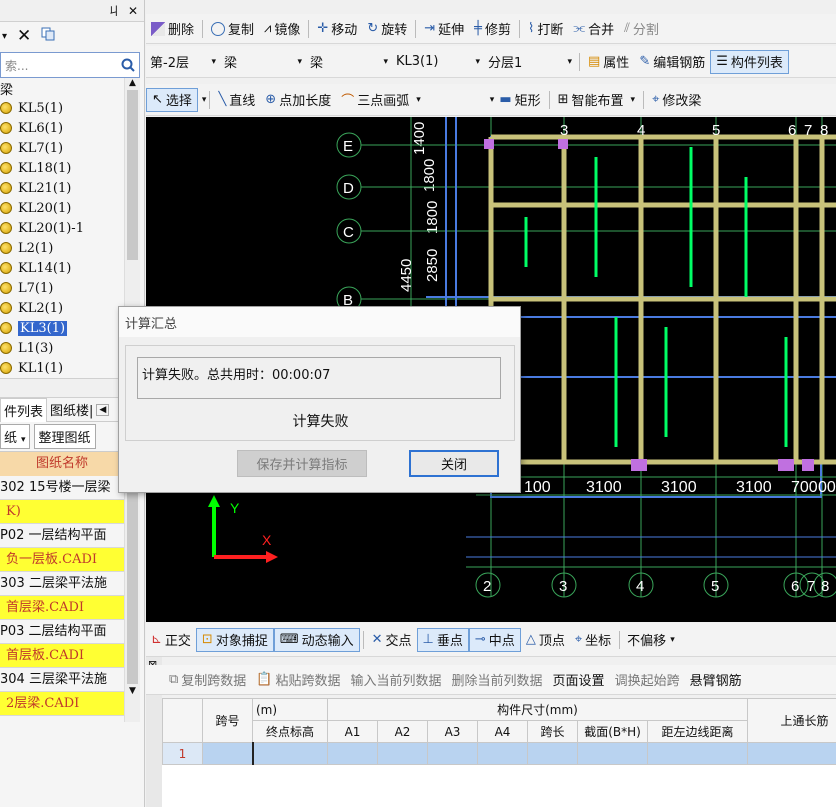 This screenshot has width=836, height=807. What do you see at coordinates (349, 62) in the screenshot?
I see `type-select: 梁 ▾` at bounding box center [349, 62].